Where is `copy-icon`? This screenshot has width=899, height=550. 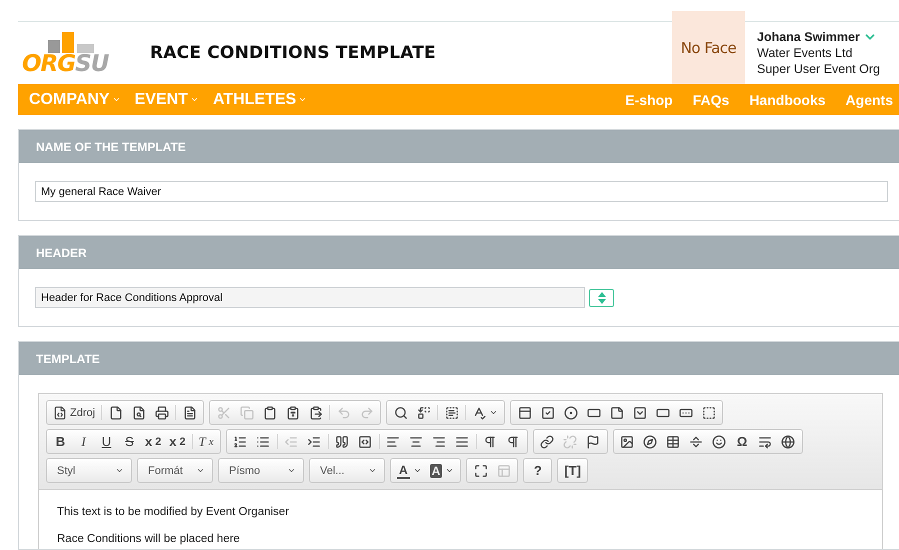 copy-icon is located at coordinates (247, 413).